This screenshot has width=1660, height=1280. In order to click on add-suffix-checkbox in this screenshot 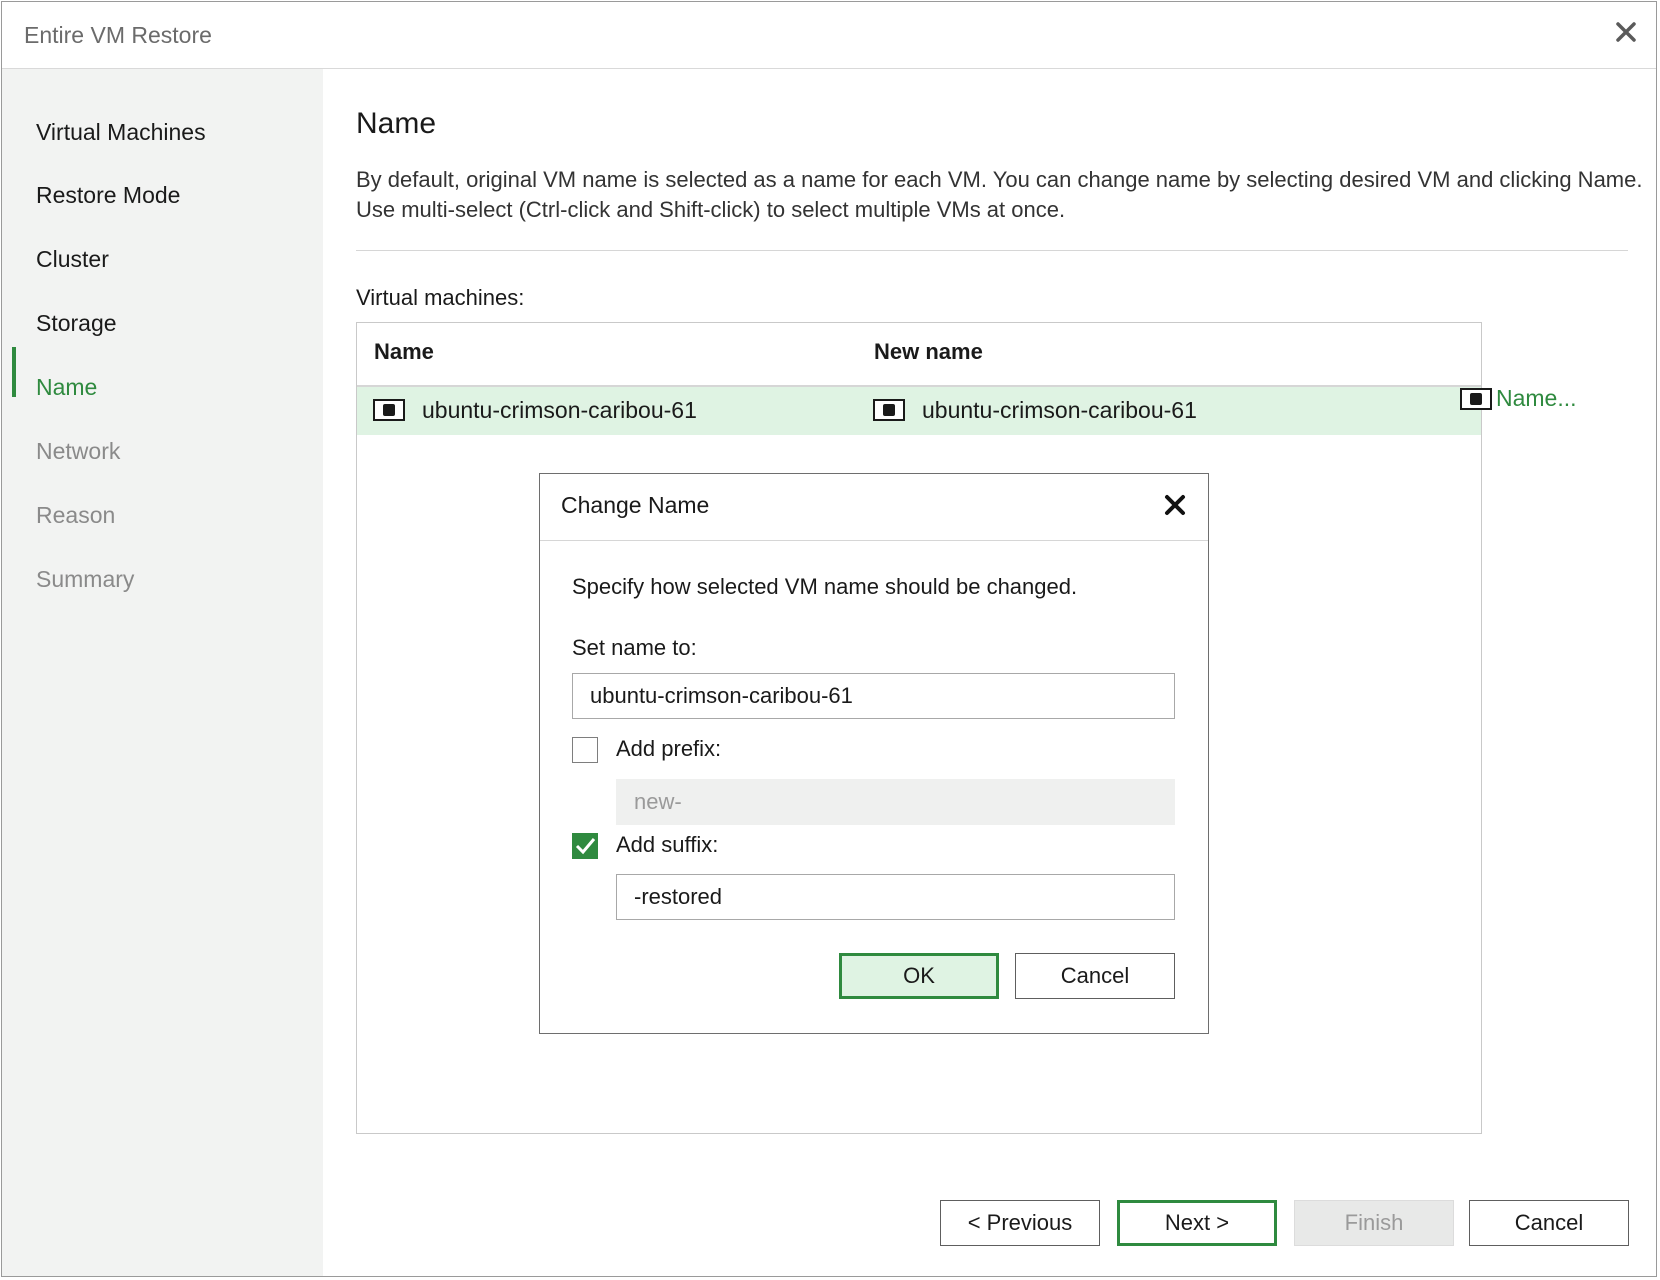, I will do `click(585, 846)`.